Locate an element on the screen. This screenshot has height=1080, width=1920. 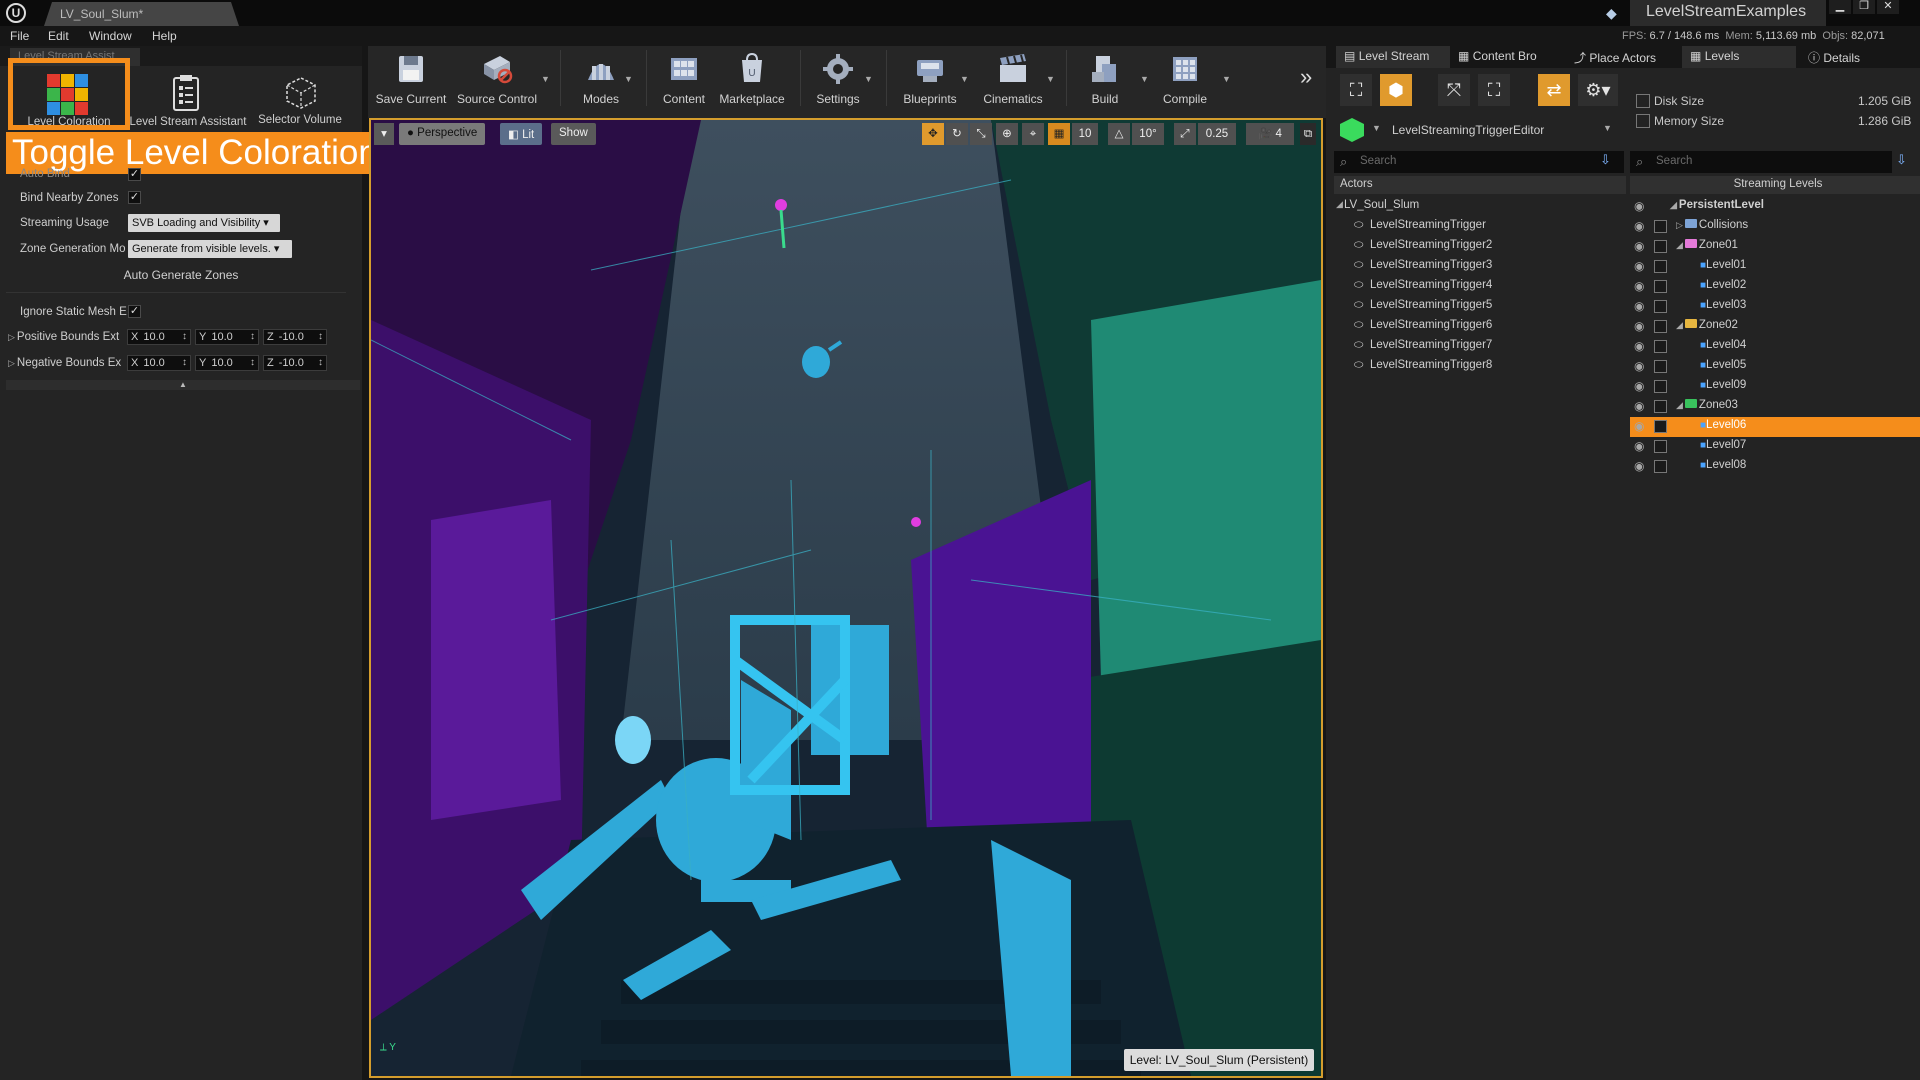
camera-speed-button: 🎥 4 is located at coordinates (1270, 134).